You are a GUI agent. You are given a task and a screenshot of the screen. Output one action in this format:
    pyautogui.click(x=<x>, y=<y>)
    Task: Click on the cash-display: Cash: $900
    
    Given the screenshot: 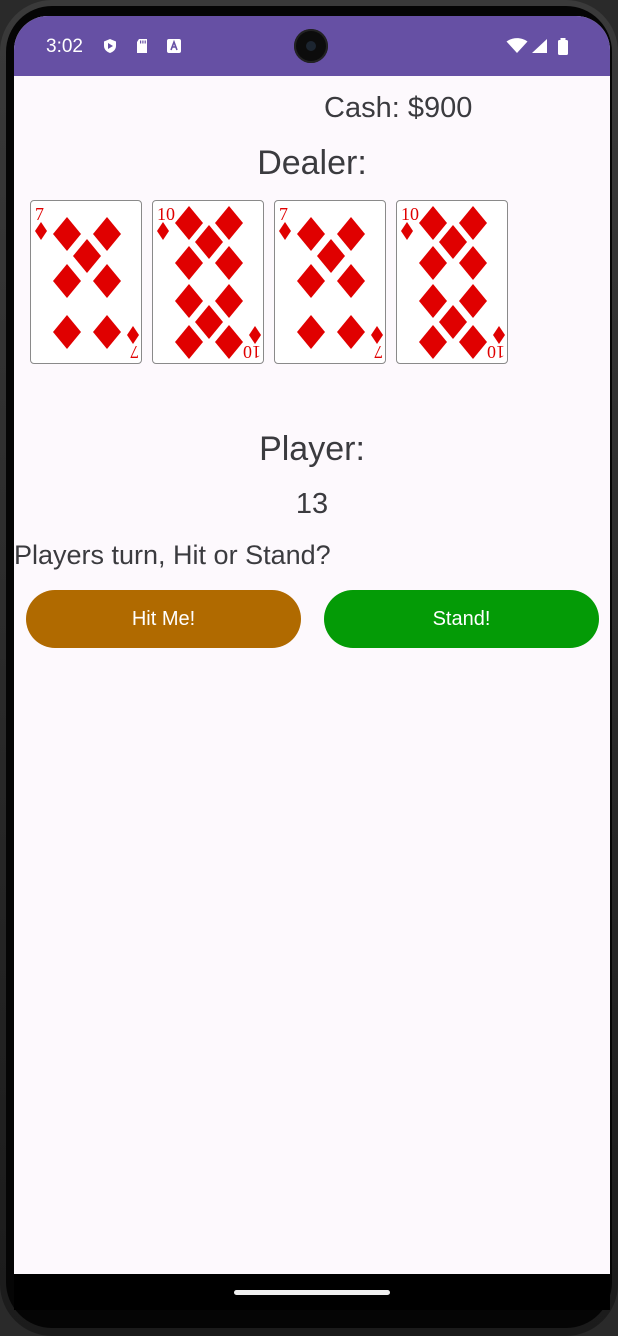 What is the action you would take?
    pyautogui.click(x=398, y=108)
    